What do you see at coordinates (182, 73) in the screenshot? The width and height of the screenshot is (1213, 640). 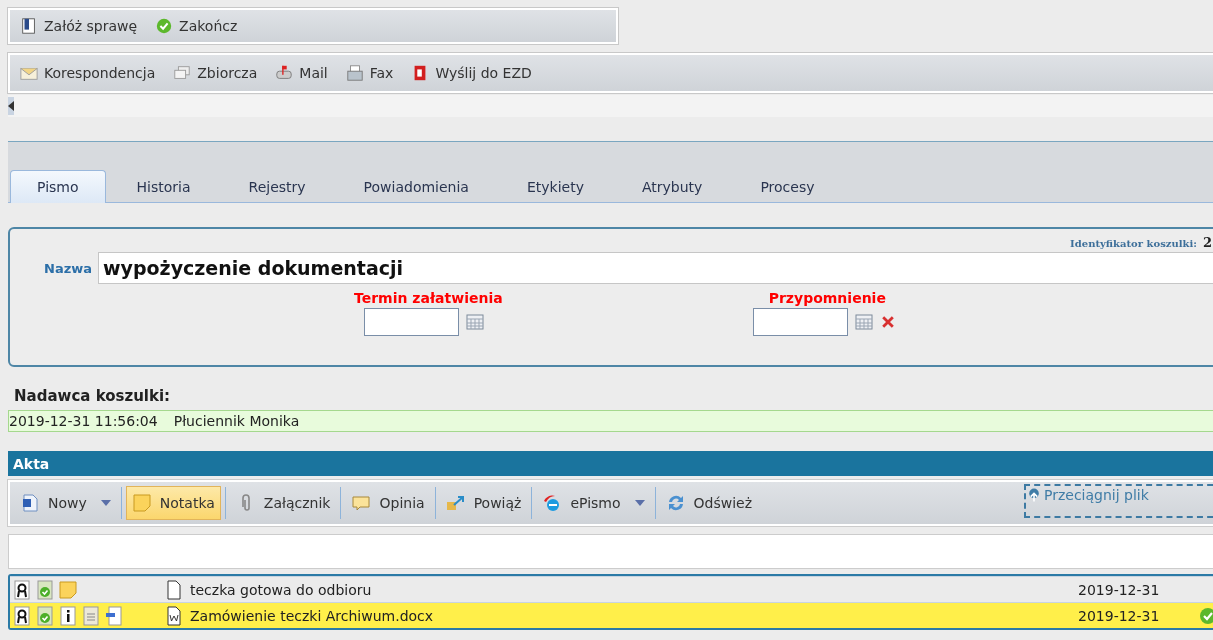 I see `envelopes-icon` at bounding box center [182, 73].